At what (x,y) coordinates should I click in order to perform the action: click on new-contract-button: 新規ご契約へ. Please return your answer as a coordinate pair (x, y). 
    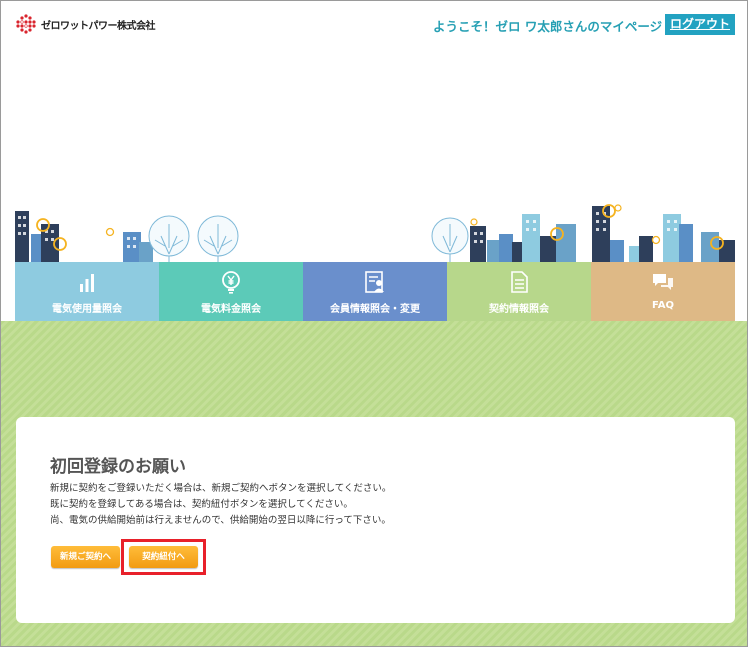
    Looking at the image, I should click on (85, 557).